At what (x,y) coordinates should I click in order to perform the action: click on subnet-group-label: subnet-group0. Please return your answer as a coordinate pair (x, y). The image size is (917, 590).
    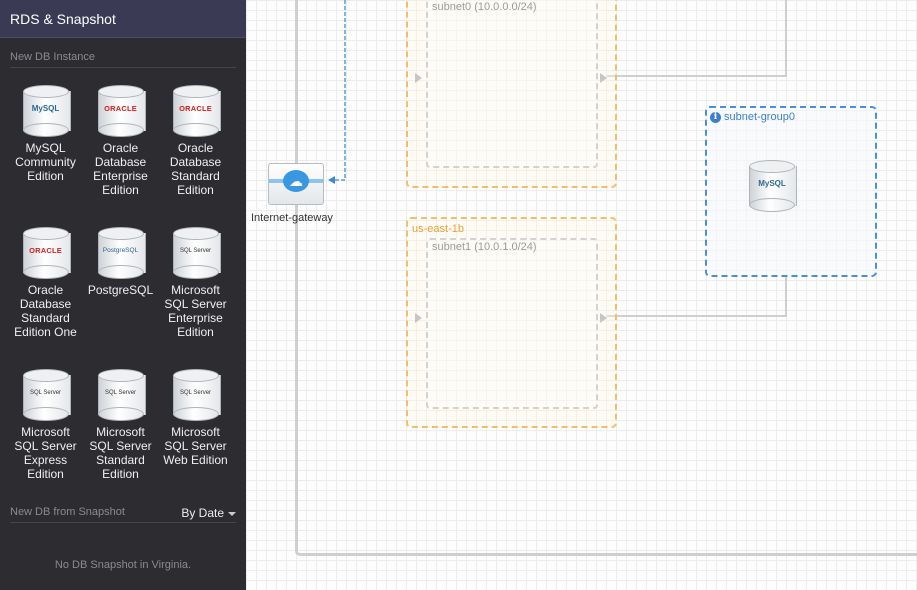
    Looking at the image, I should click on (759, 117).